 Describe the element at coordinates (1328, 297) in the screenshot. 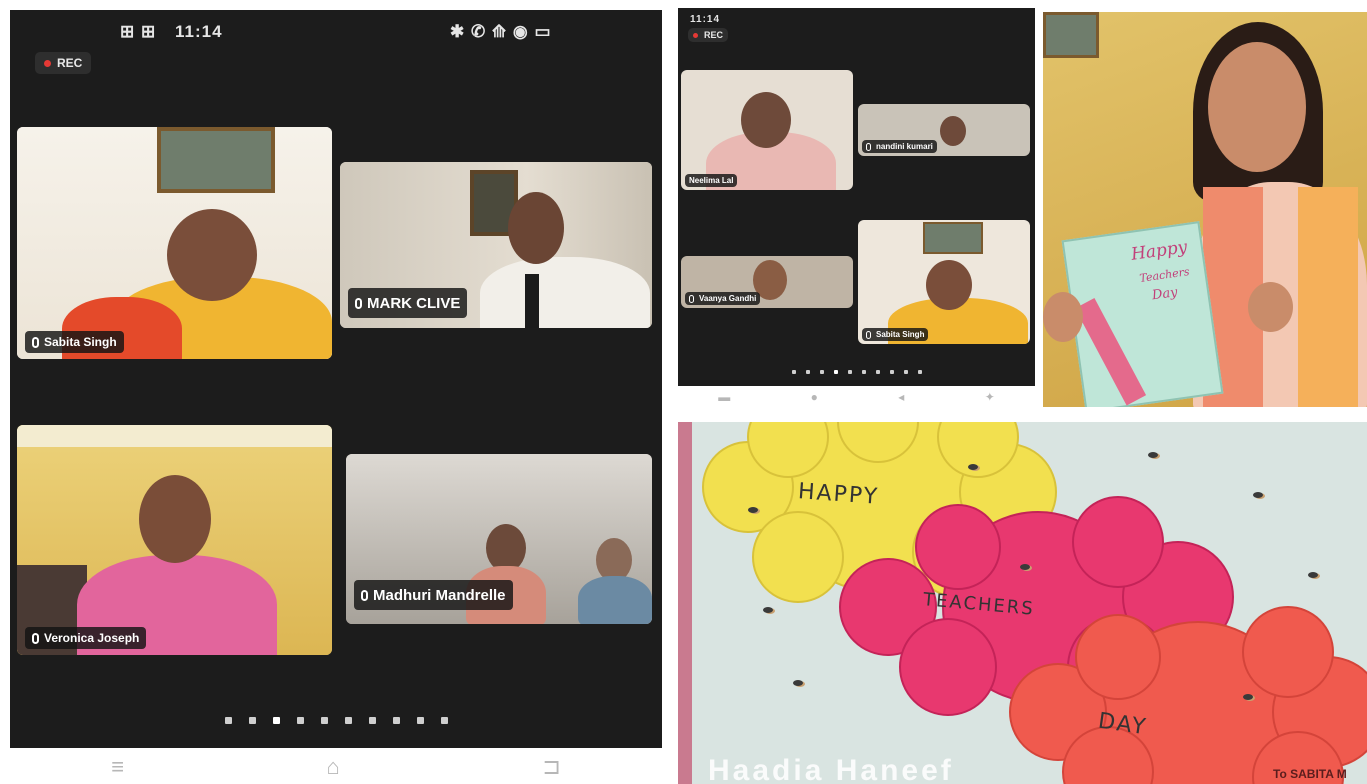

I see `sash-orange` at that location.